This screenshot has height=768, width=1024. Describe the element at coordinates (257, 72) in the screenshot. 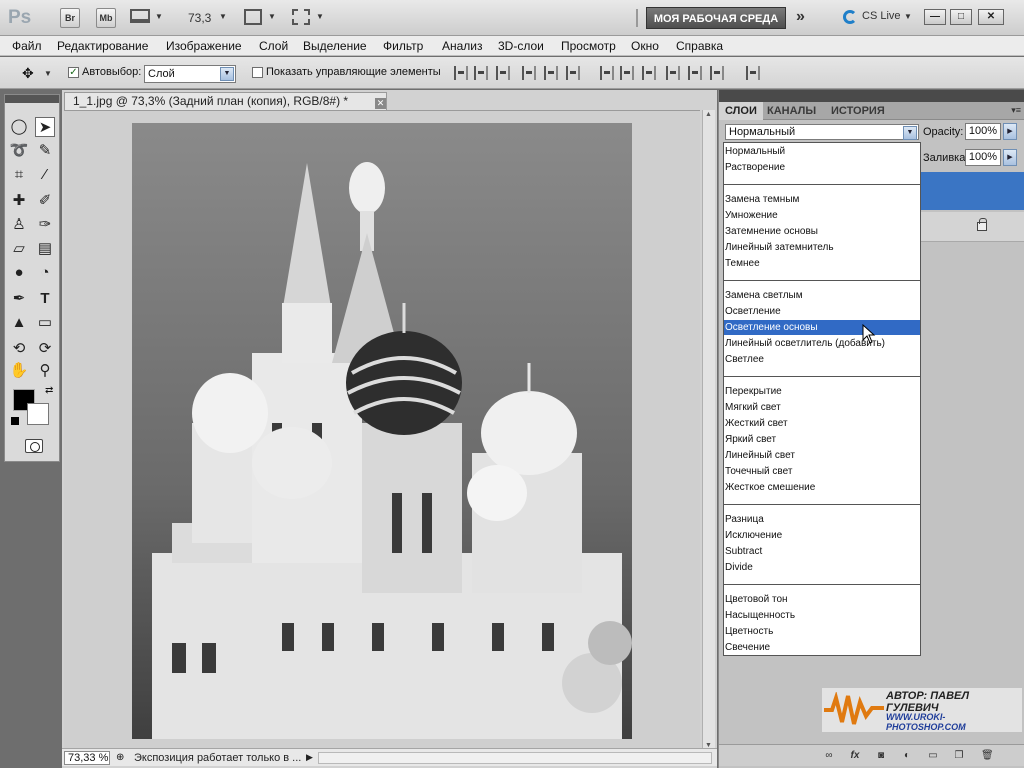

I see `show-controls-checkbox` at that location.